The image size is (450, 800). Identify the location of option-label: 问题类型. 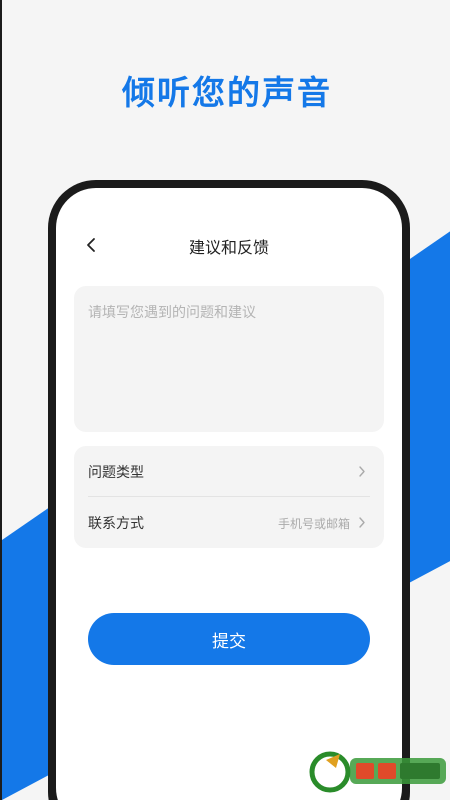
(116, 473).